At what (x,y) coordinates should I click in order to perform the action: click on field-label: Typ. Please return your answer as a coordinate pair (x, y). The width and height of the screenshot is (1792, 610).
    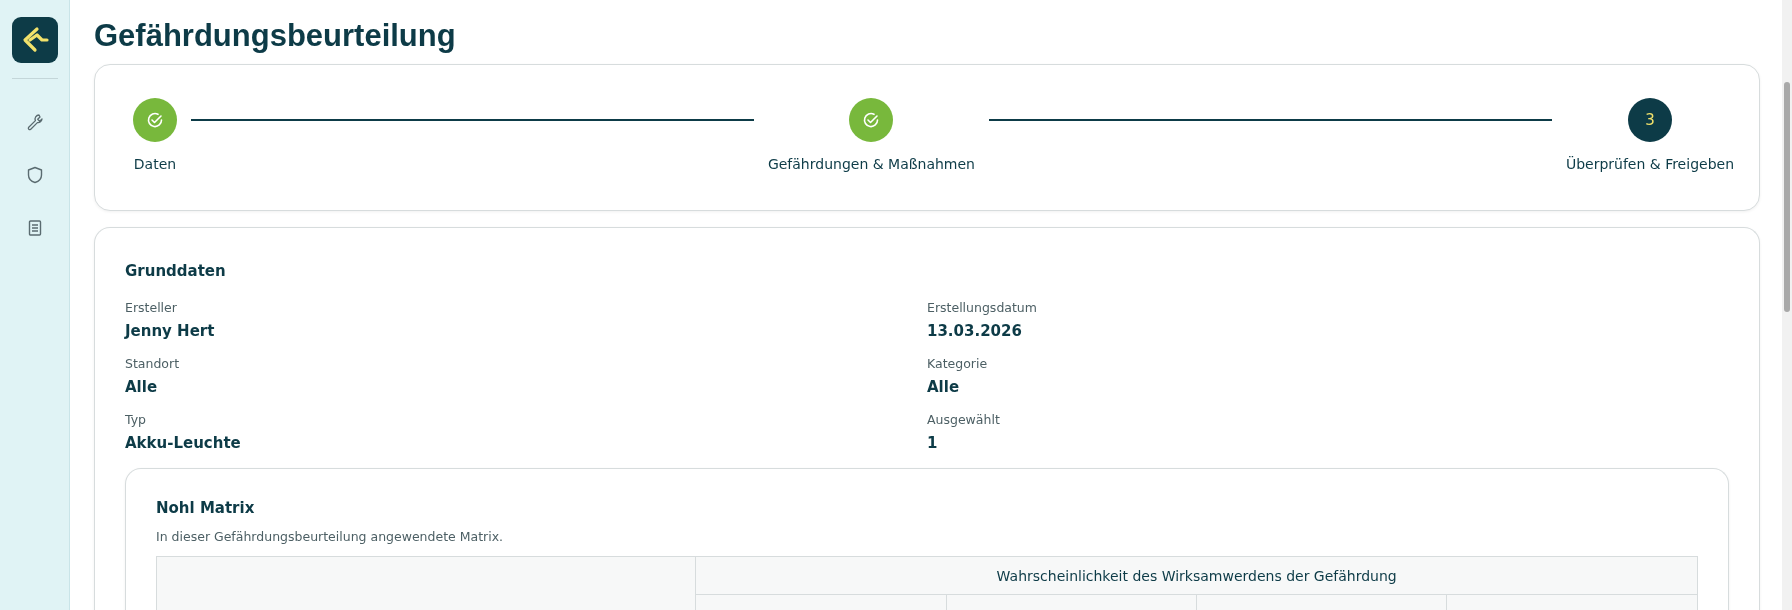
    Looking at the image, I should click on (136, 419).